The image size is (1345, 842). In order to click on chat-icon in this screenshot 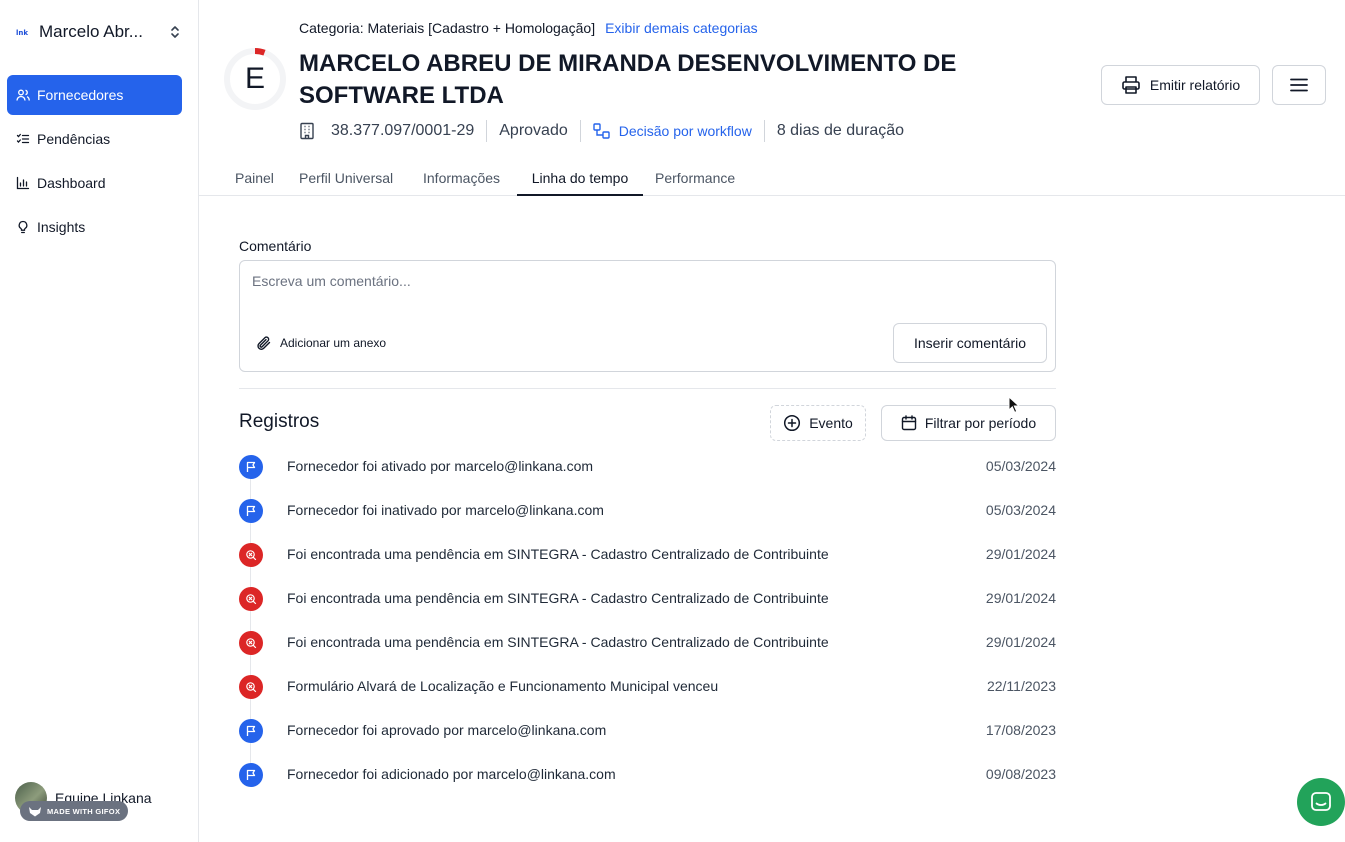, I will do `click(1321, 801)`.